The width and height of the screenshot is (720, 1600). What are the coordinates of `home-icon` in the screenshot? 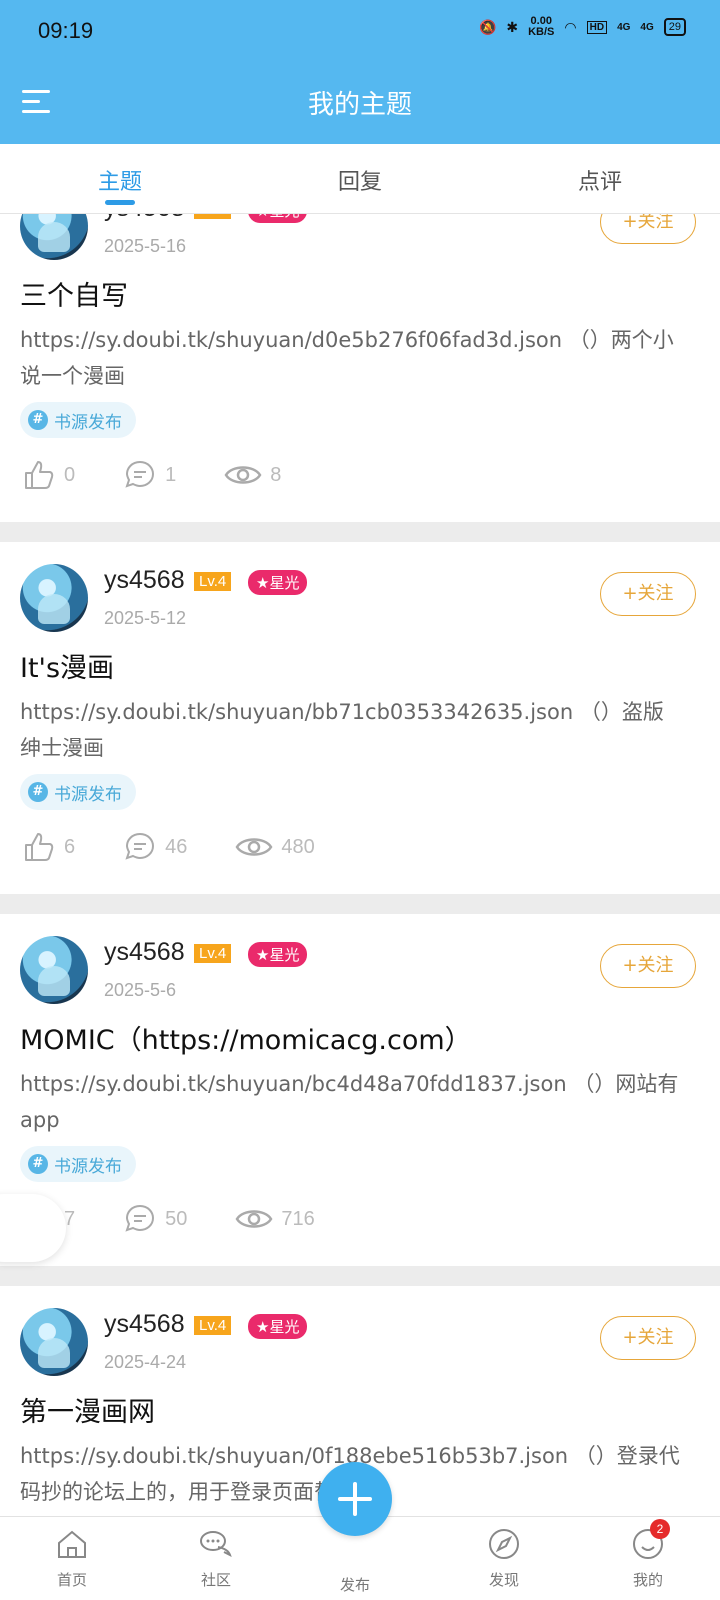 It's located at (72, 1544).